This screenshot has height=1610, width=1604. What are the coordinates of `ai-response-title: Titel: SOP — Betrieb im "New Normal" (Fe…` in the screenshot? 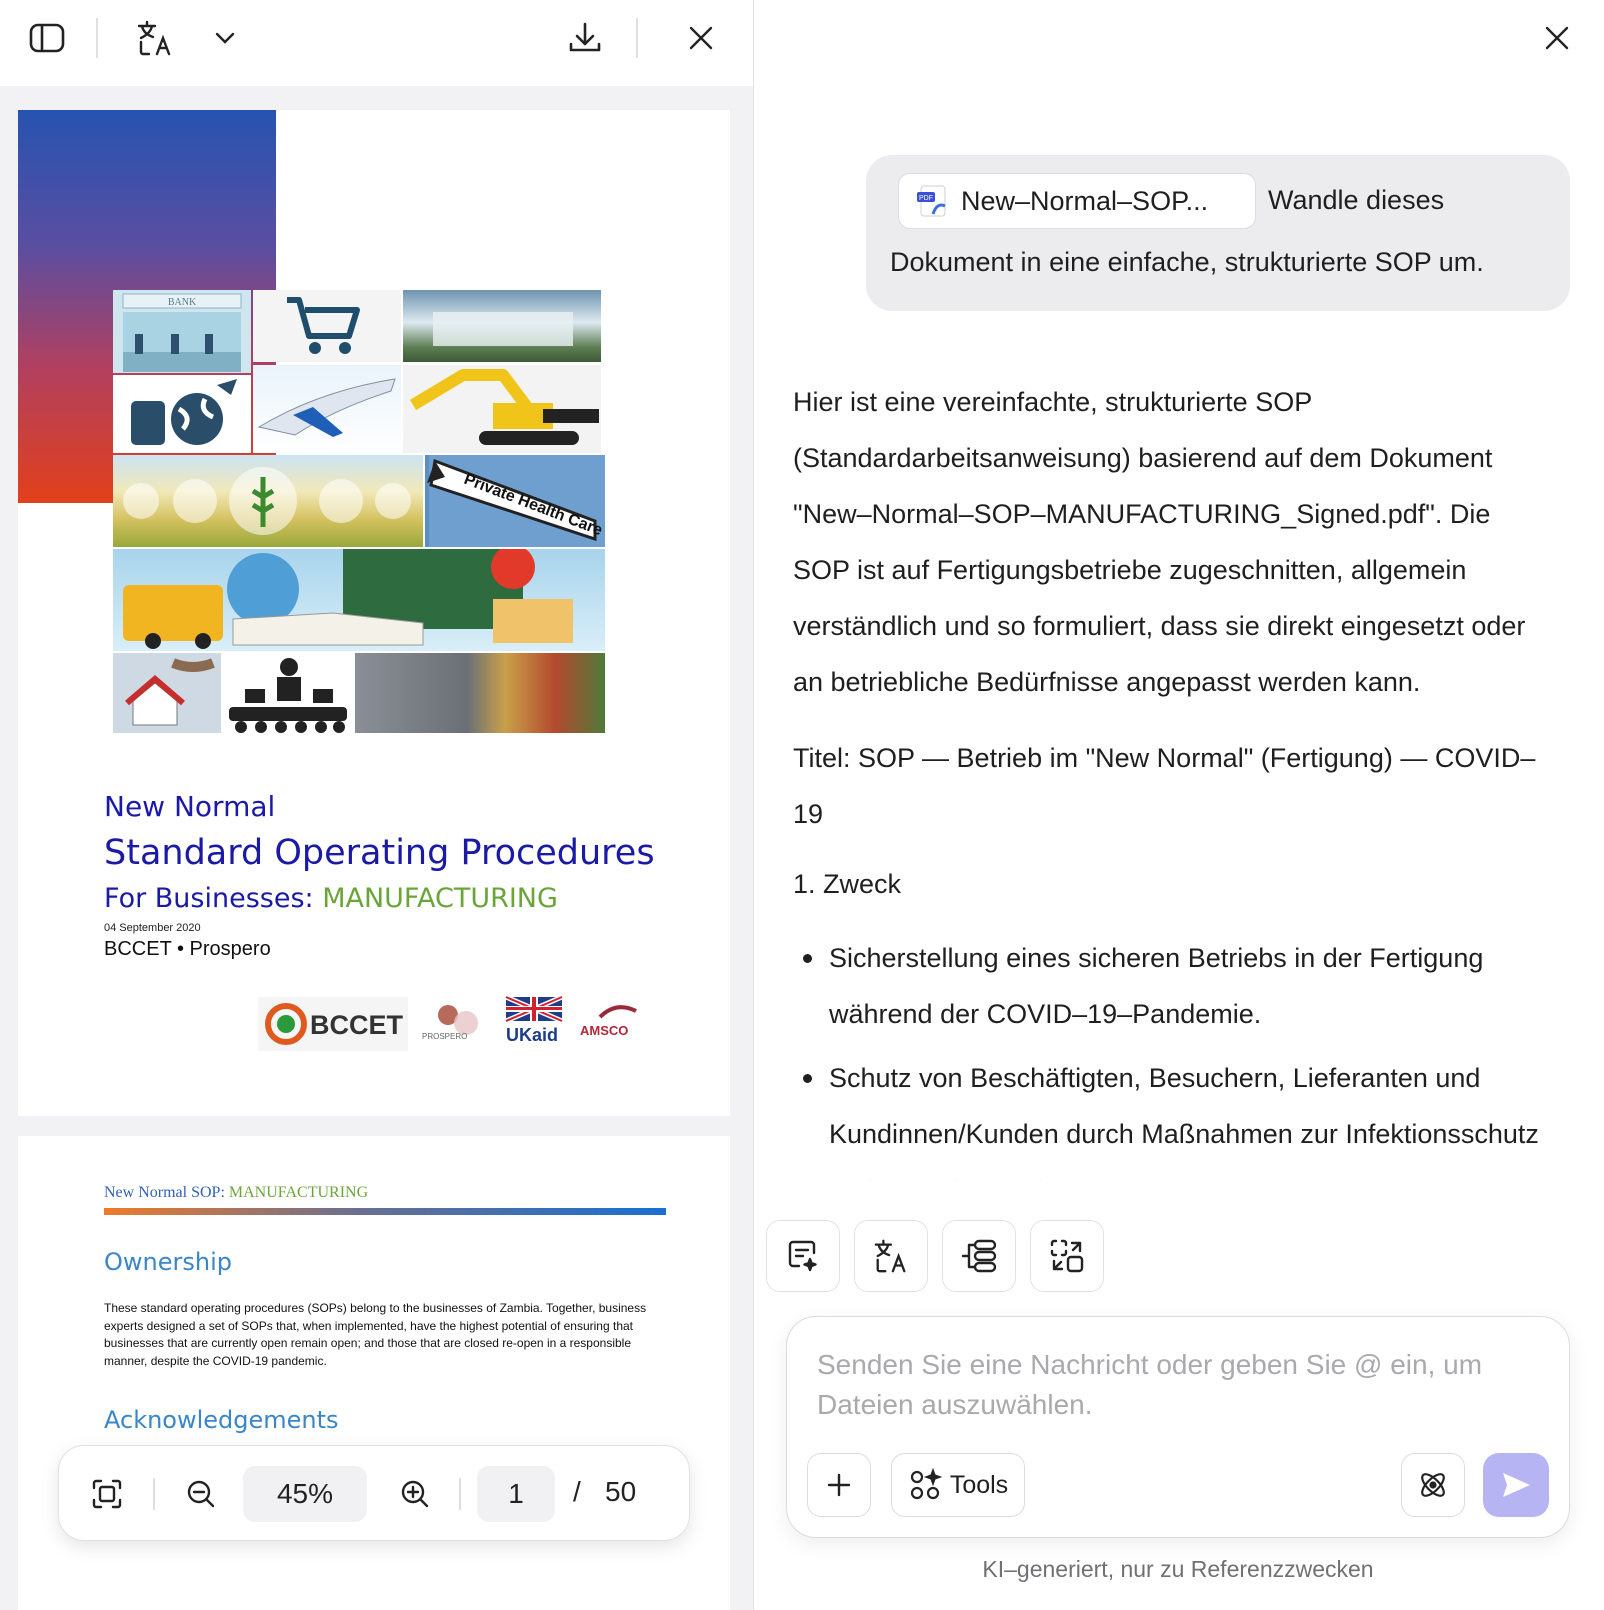 It's located at (1164, 786).